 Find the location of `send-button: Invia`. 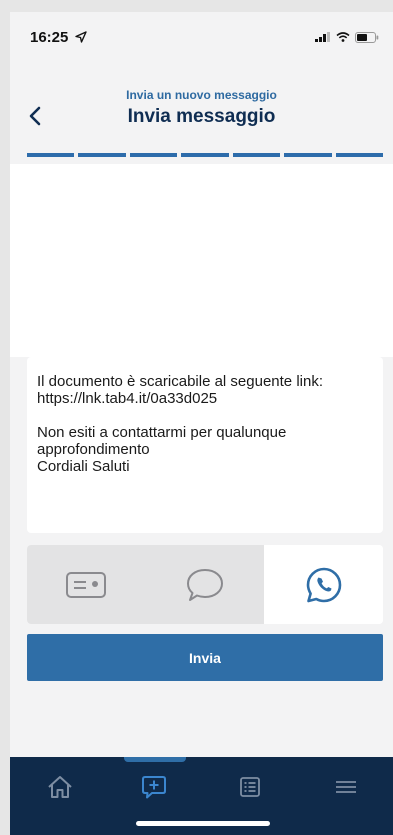

send-button: Invia is located at coordinates (205, 657).